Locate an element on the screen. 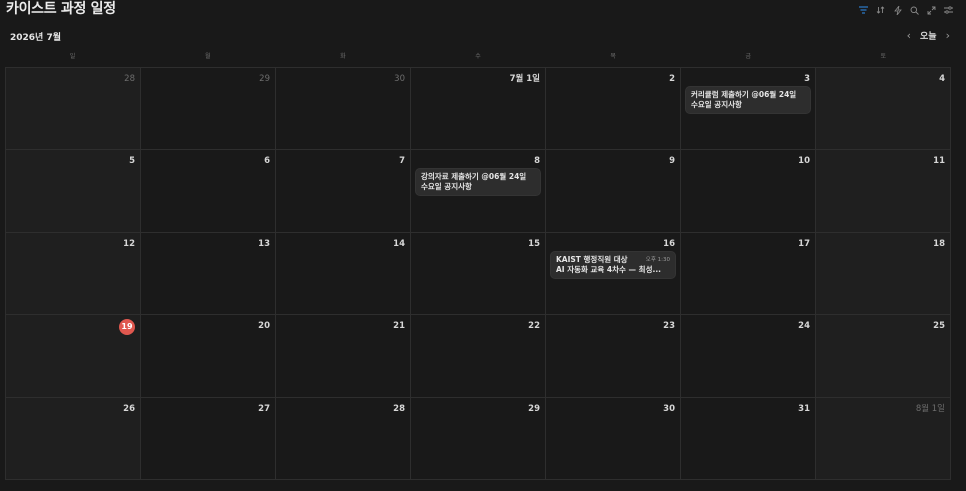 The width and height of the screenshot is (966, 491). filter-icon is located at coordinates (863, 10).